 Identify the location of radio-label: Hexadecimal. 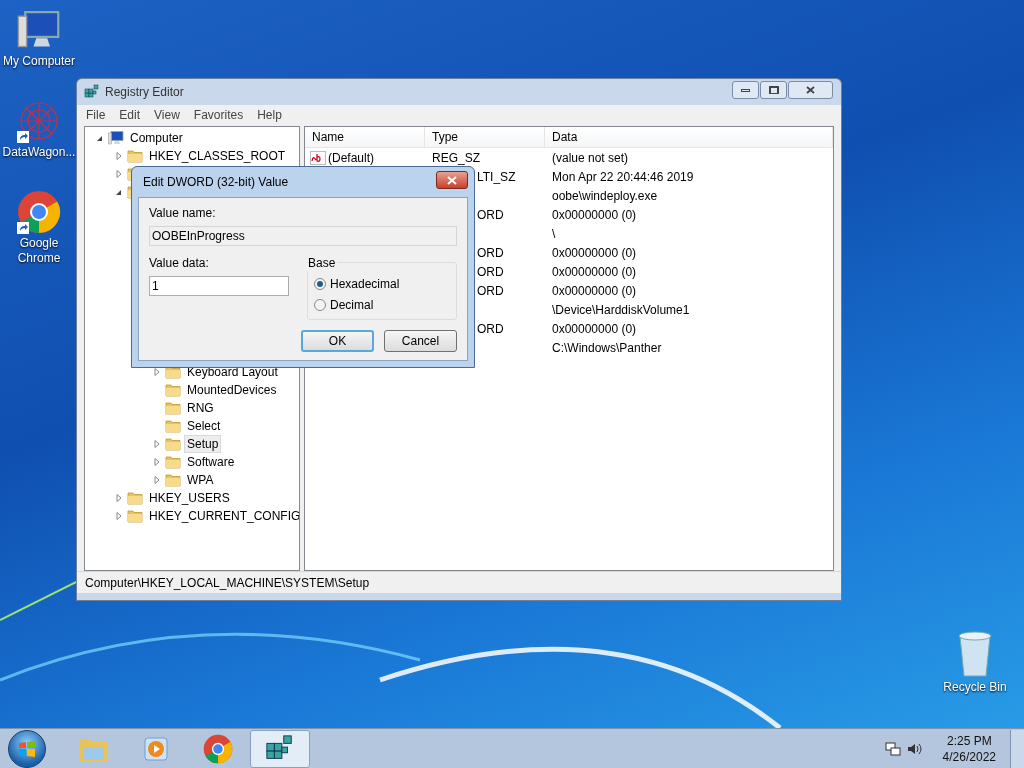
(365, 283).